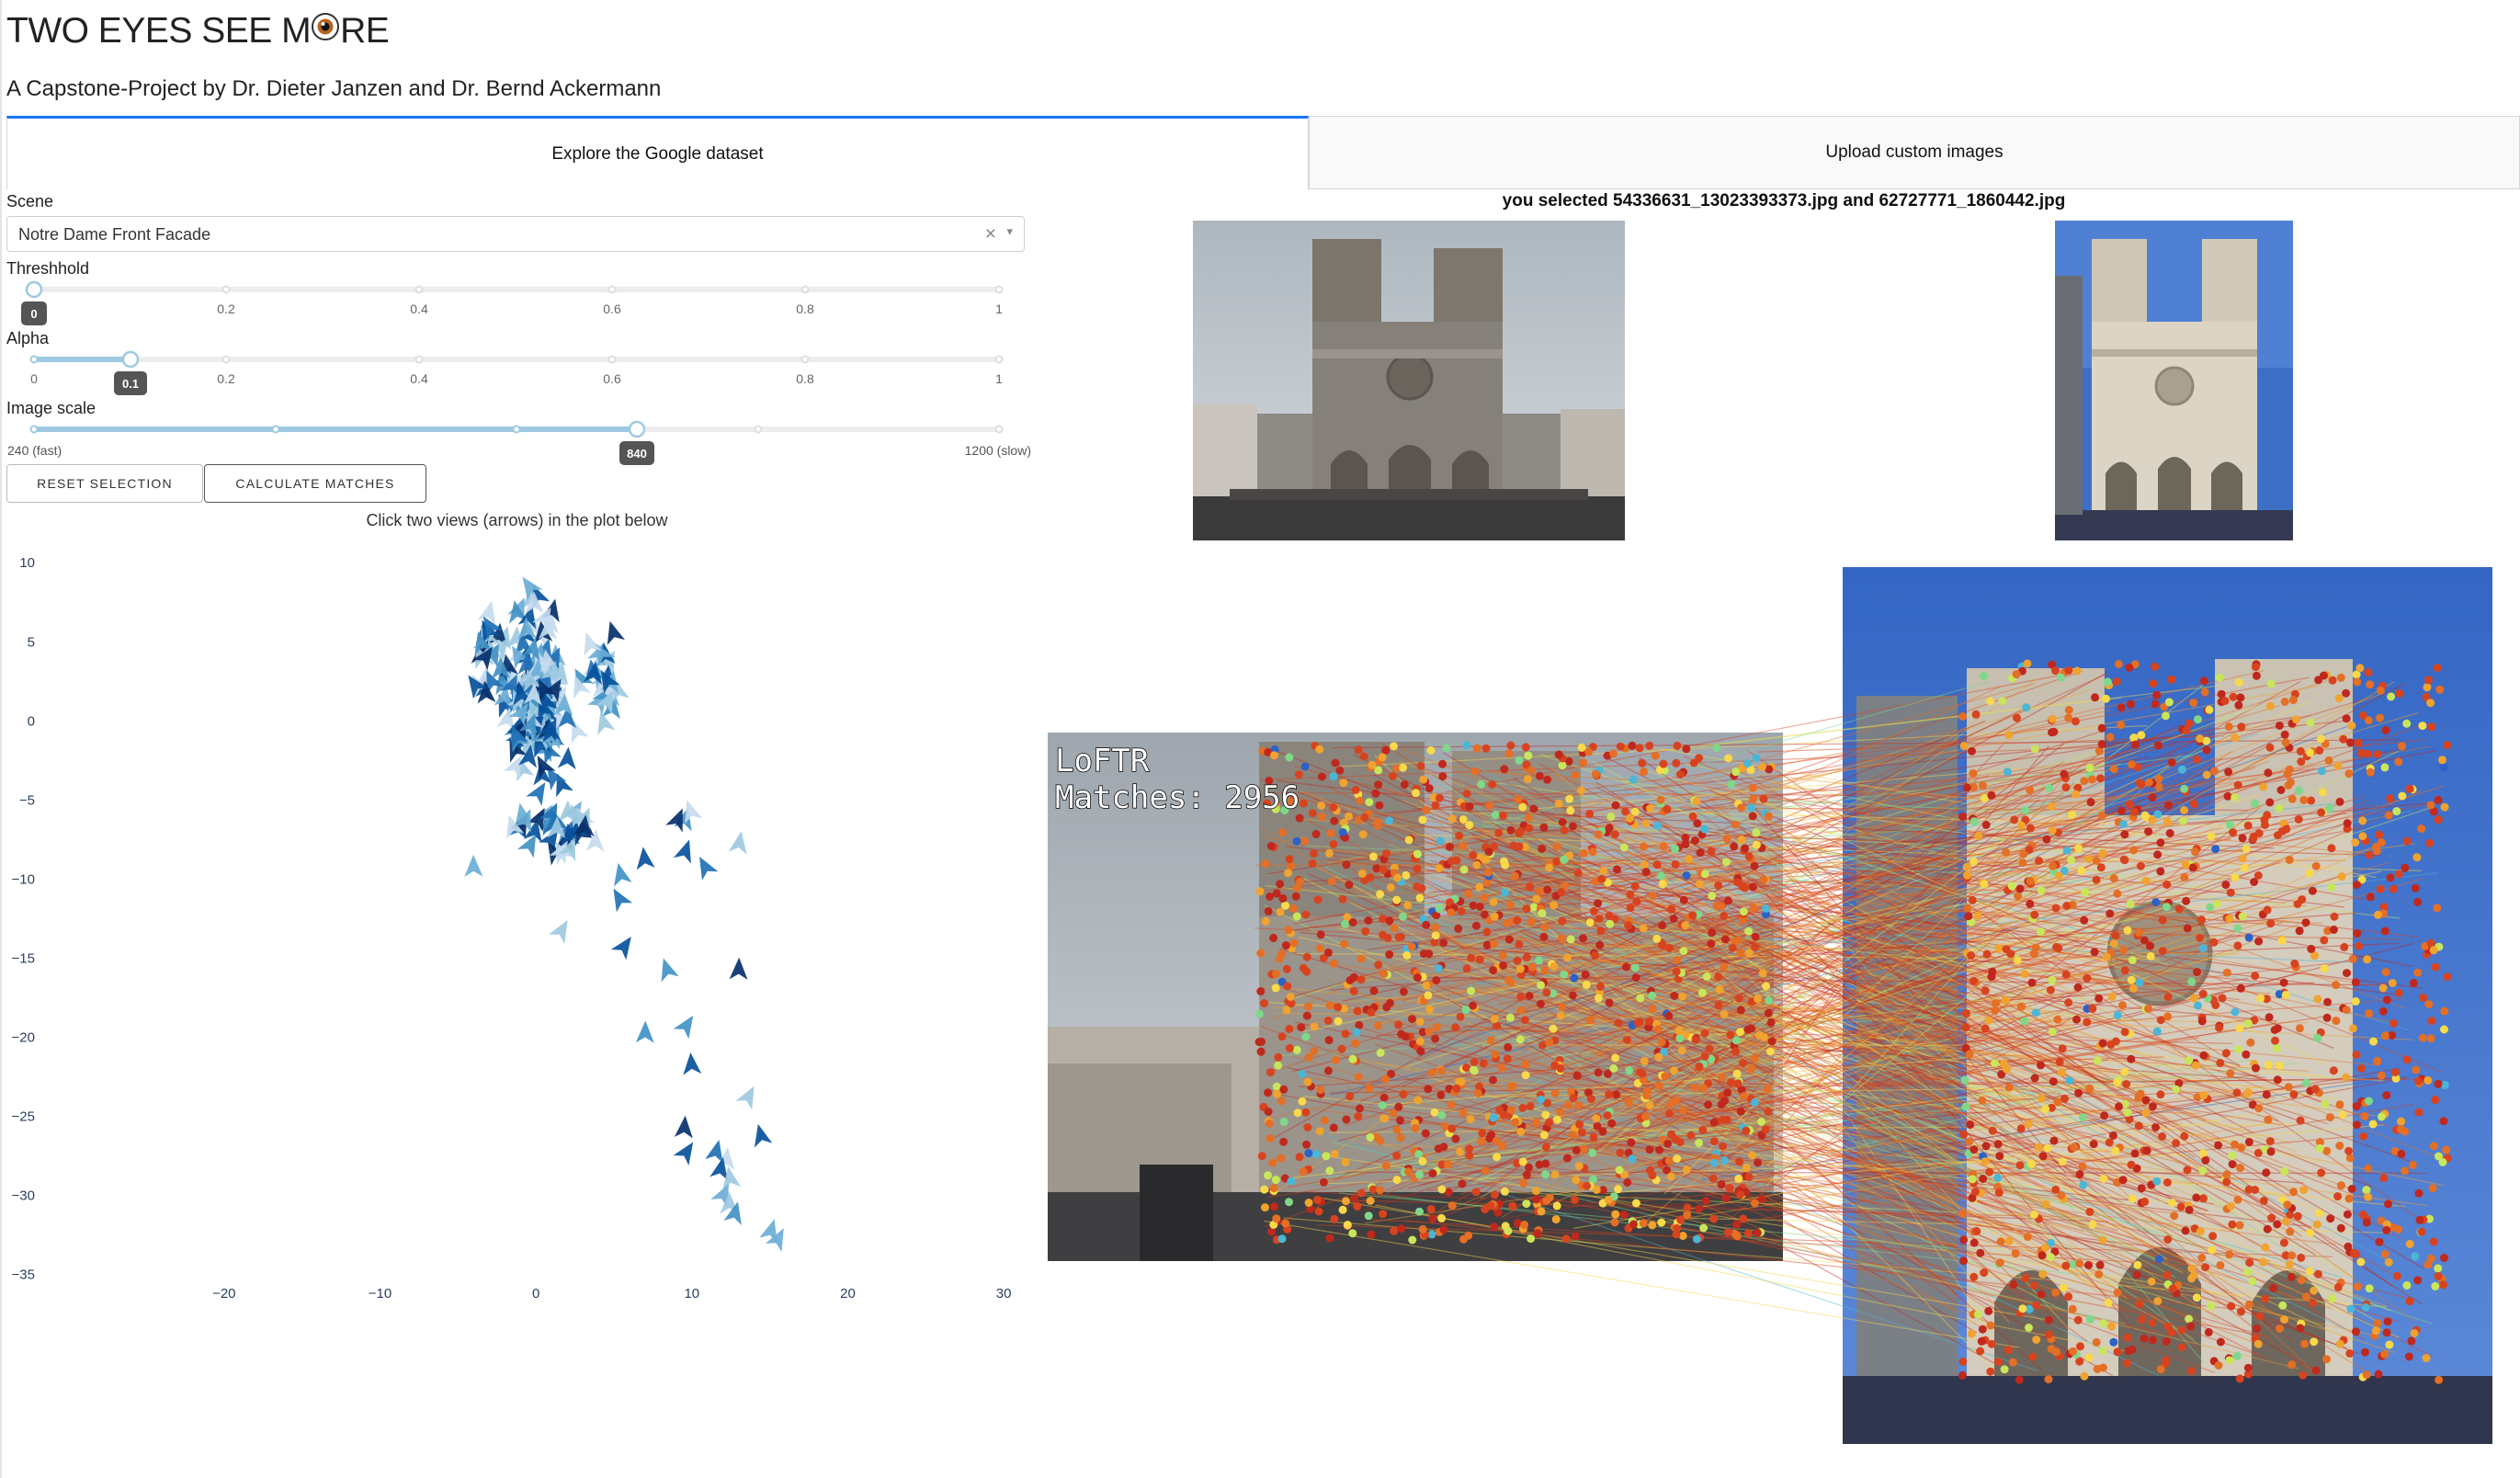 This screenshot has height=1478, width=2520. I want to click on tab-upload-custom-images: Upload custom images, so click(1914, 152).